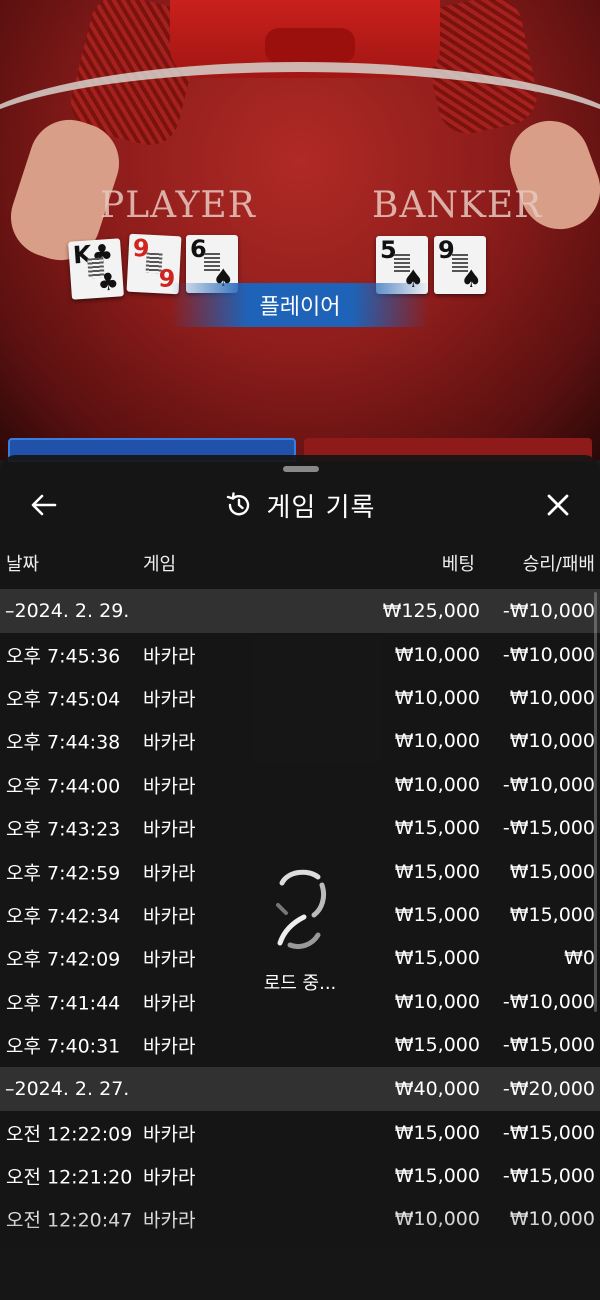 This screenshot has height=1300, width=600. I want to click on cell-time: 오후 7:42:59, so click(63, 873).